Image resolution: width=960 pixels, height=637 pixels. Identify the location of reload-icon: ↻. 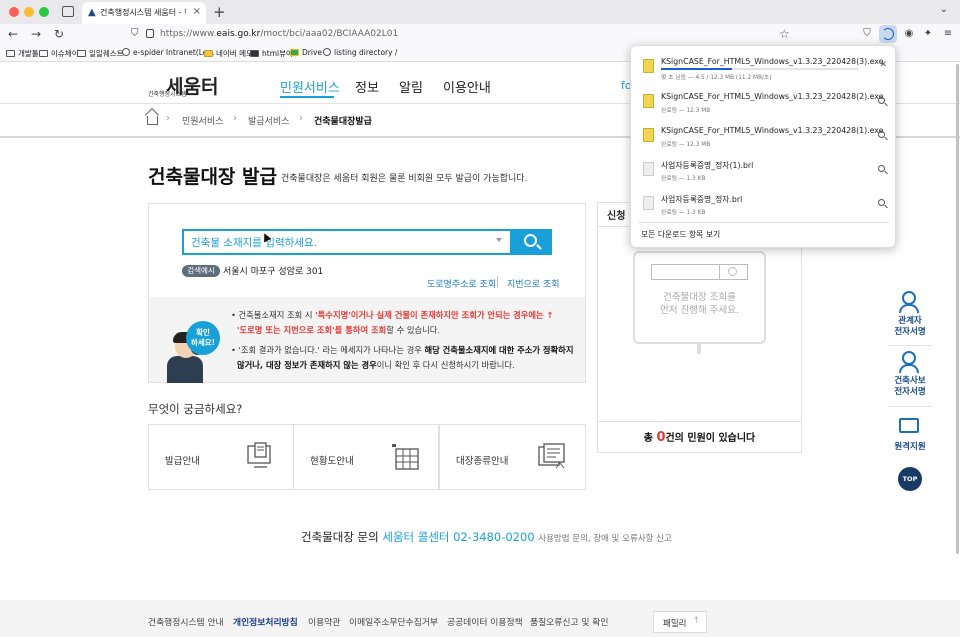
(59, 34).